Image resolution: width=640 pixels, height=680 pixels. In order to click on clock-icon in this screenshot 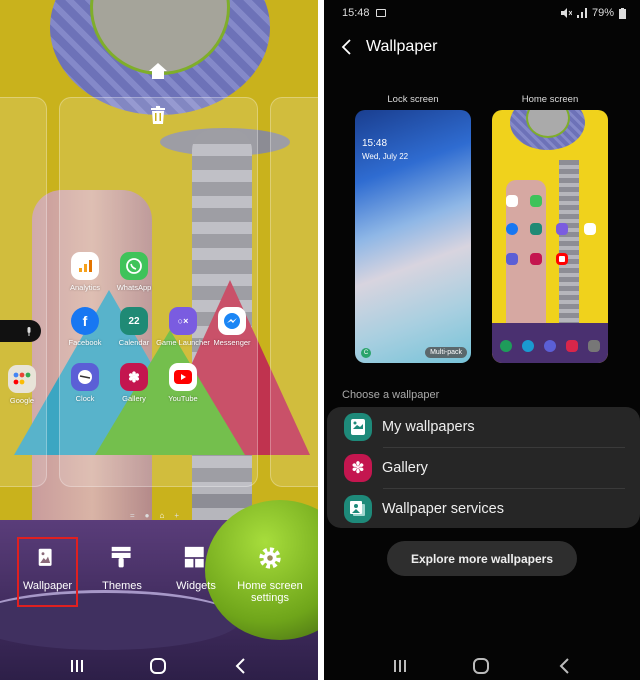, I will do `click(85, 377)`.